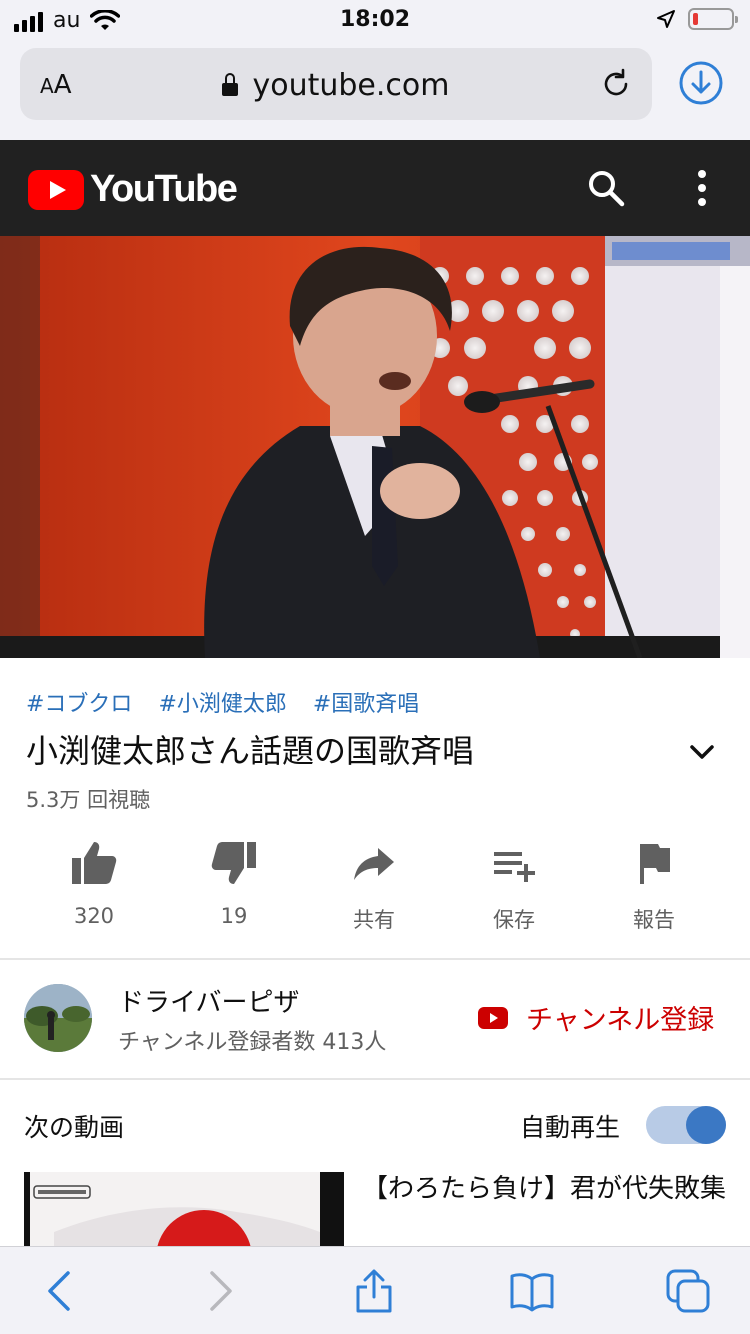 This screenshot has width=750, height=1334. Describe the element at coordinates (230, 84) in the screenshot. I see `lock-icon` at that location.